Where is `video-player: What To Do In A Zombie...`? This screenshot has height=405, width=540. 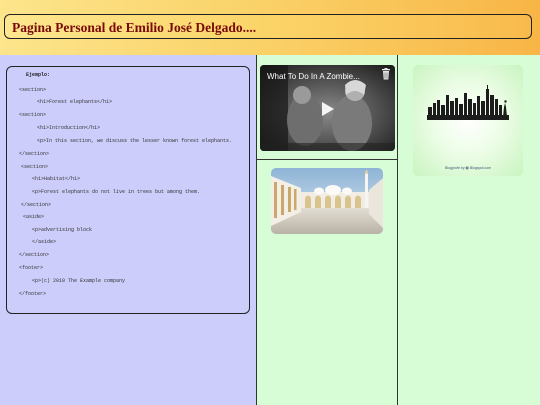 video-player: What To Do In A Zombie... is located at coordinates (327, 108).